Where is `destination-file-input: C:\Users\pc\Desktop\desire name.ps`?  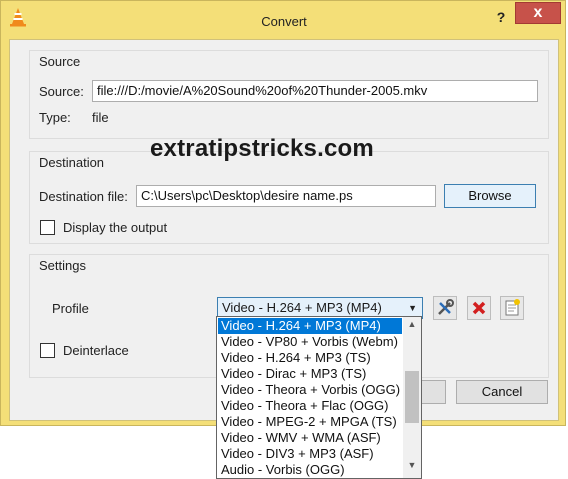
destination-file-input: C:\Users\pc\Desktop\desire name.ps is located at coordinates (286, 196).